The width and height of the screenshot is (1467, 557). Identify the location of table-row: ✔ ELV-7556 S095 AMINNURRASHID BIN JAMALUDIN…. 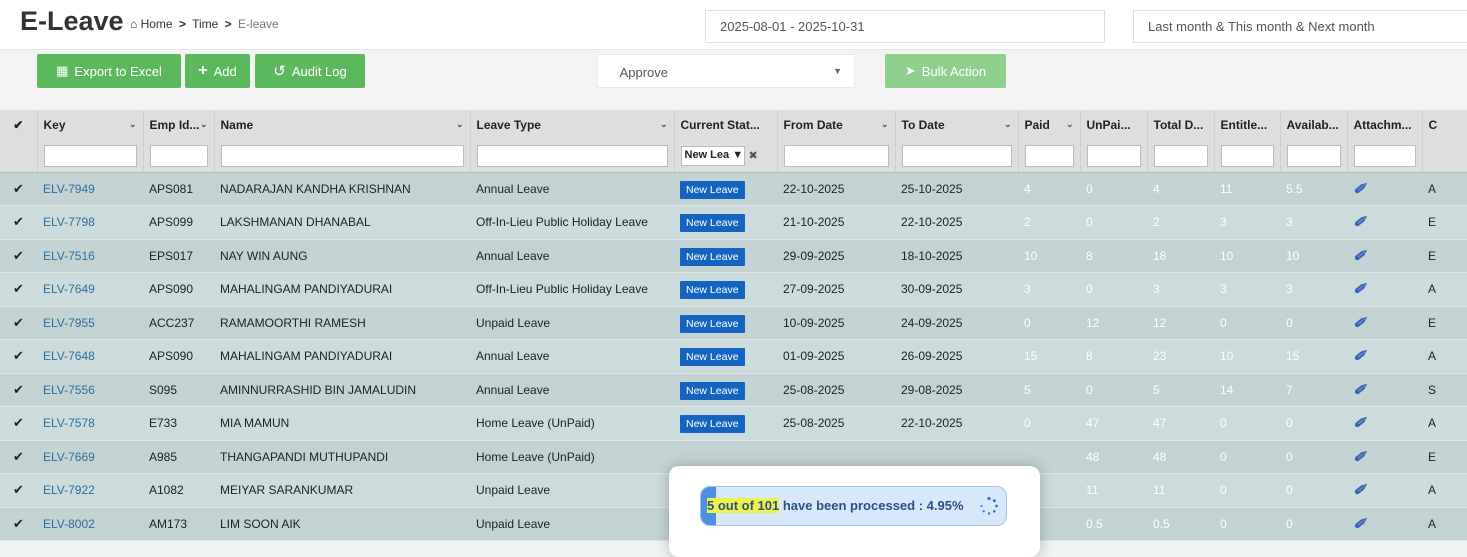
(733, 390).